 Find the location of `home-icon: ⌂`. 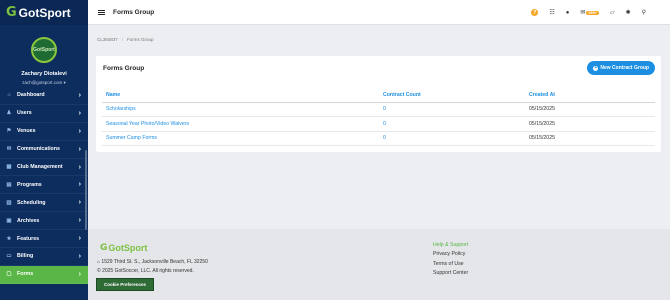

home-icon: ⌂ is located at coordinates (99, 262).